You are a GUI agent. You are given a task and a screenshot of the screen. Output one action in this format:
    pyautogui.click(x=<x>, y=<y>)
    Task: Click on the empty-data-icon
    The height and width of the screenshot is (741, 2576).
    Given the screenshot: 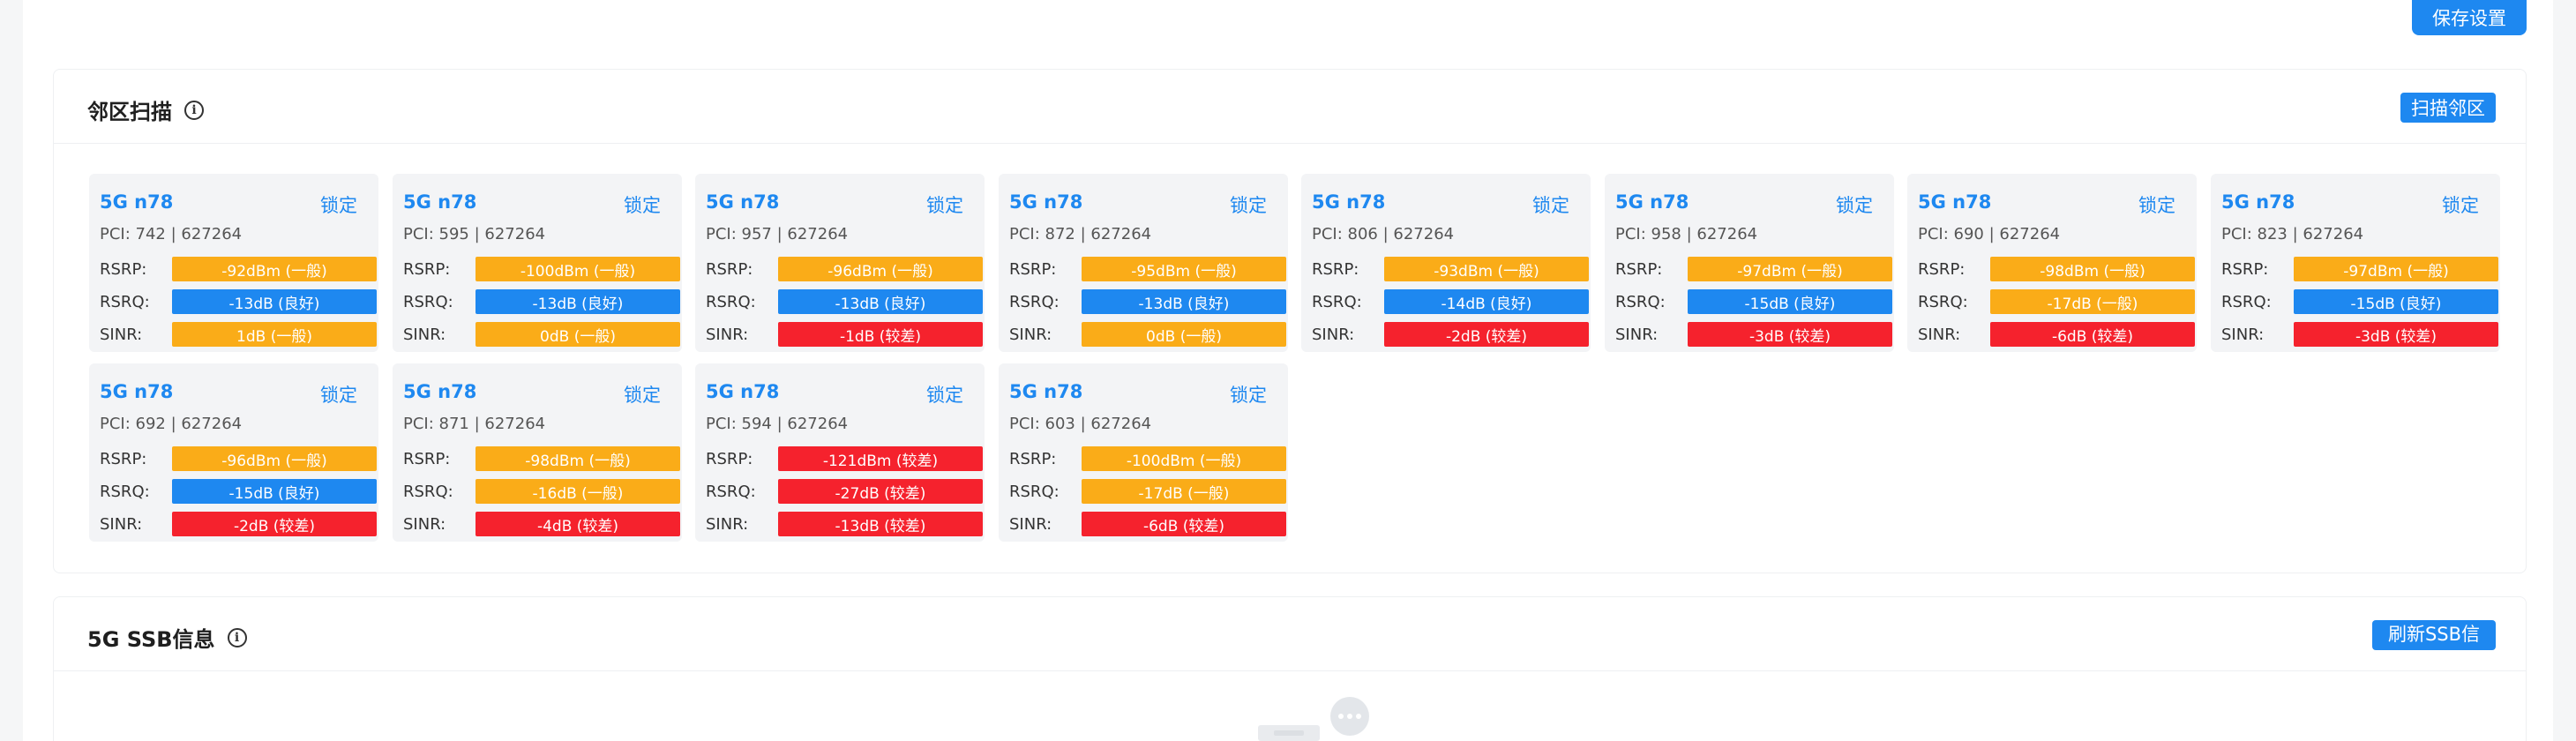 What is the action you would take?
    pyautogui.click(x=1314, y=719)
    